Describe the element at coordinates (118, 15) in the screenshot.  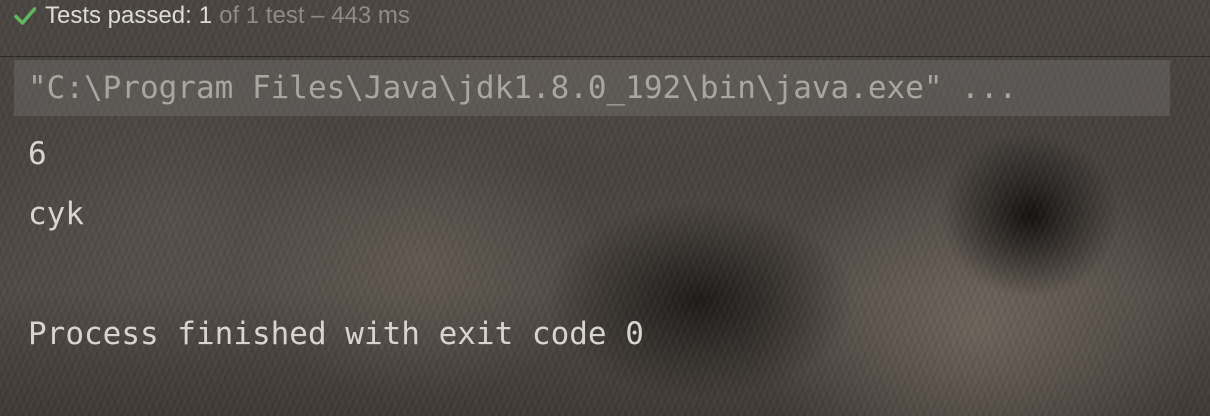
I see `status-prefix: Tests passed:` at that location.